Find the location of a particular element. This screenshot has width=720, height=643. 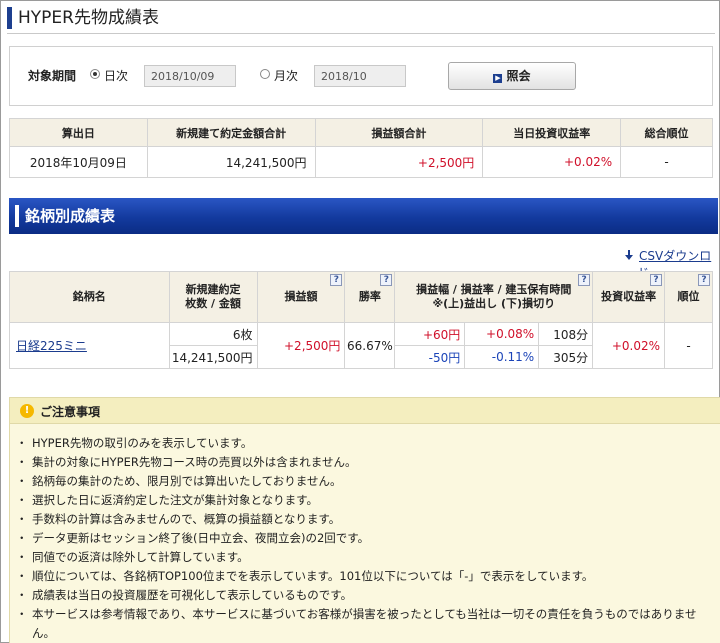

lookup-button-label: 照会 is located at coordinates (518, 76).